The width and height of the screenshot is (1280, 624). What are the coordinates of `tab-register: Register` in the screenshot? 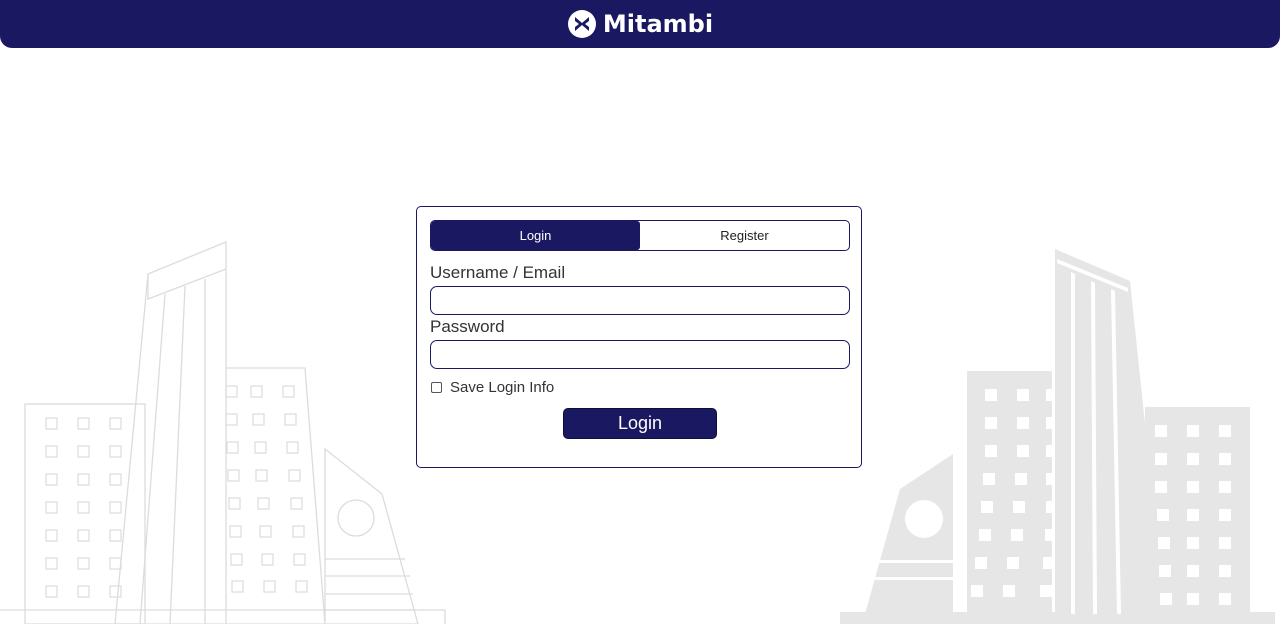 It's located at (744, 235).